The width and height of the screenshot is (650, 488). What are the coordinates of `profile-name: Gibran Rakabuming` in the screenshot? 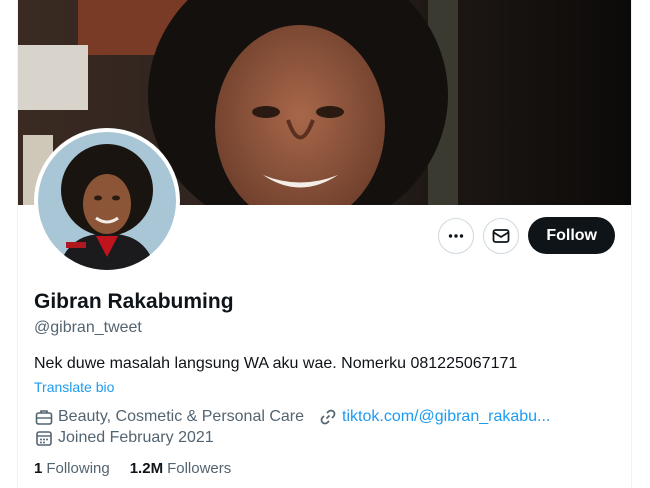 It's located at (134, 301).